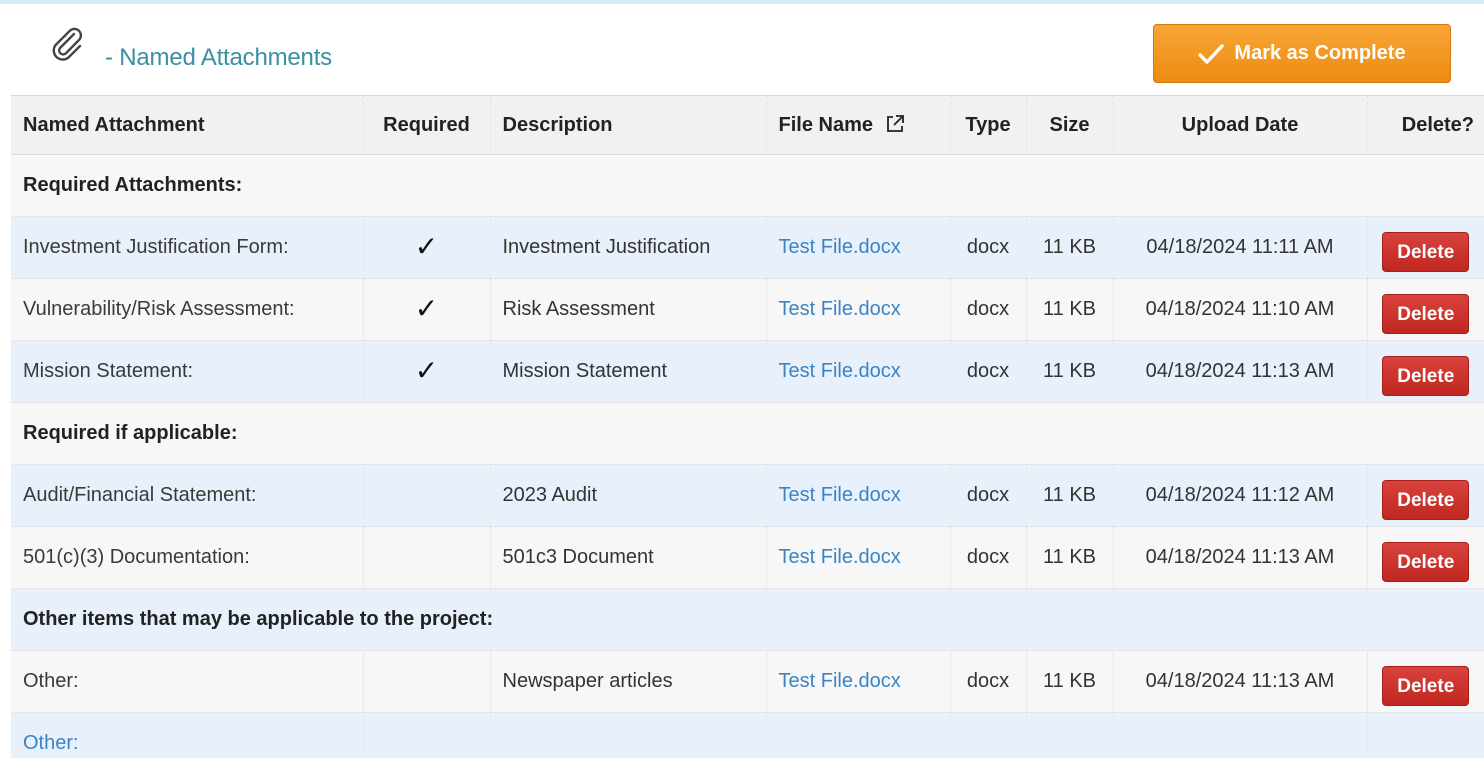 This screenshot has height=758, width=1484. What do you see at coordinates (187, 247) in the screenshot?
I see `attachment-name: Investment Justification Form:` at bounding box center [187, 247].